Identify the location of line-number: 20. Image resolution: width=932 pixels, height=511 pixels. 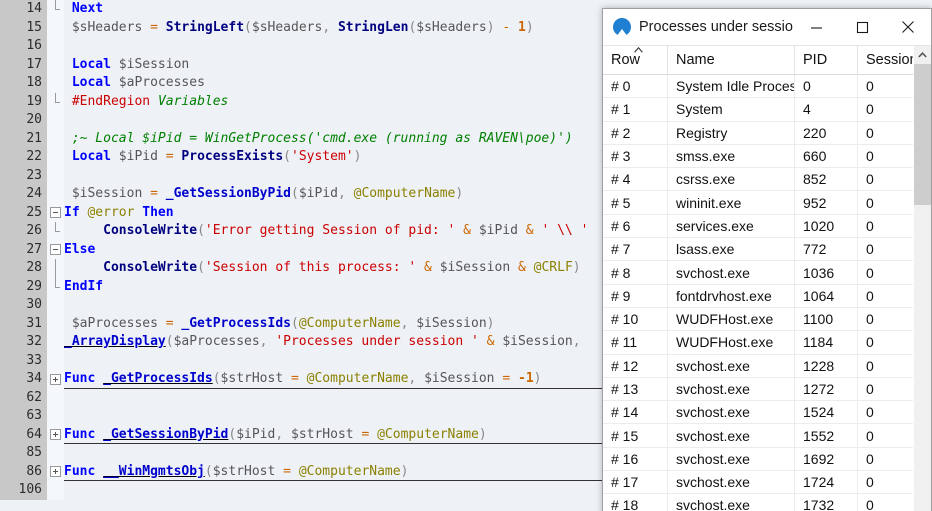
(23, 120).